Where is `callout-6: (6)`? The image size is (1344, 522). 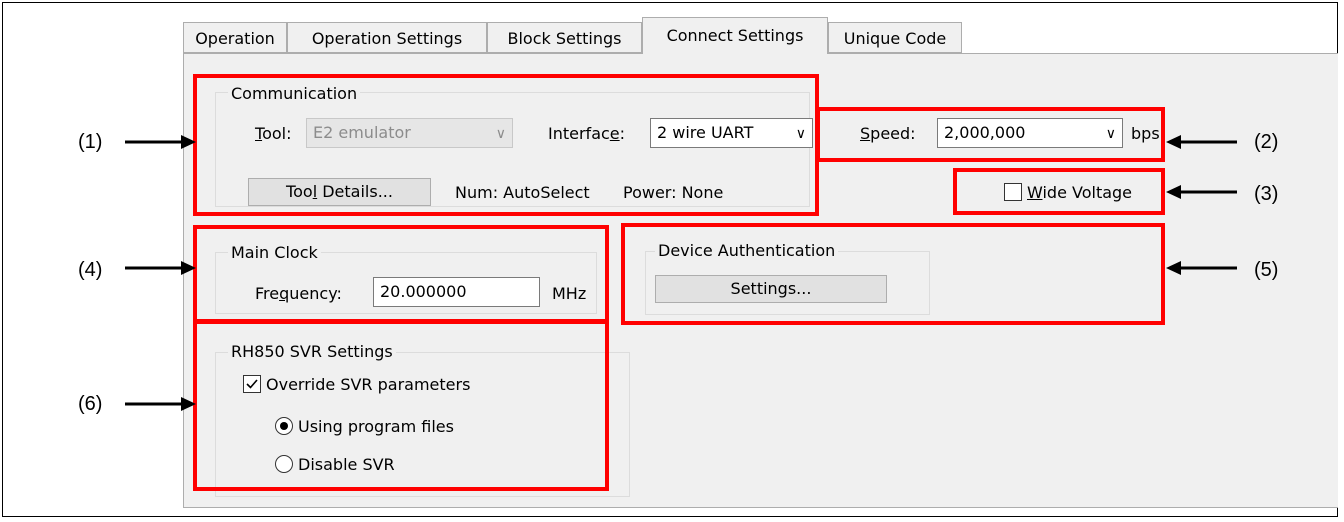 callout-6: (6) is located at coordinates (90, 404).